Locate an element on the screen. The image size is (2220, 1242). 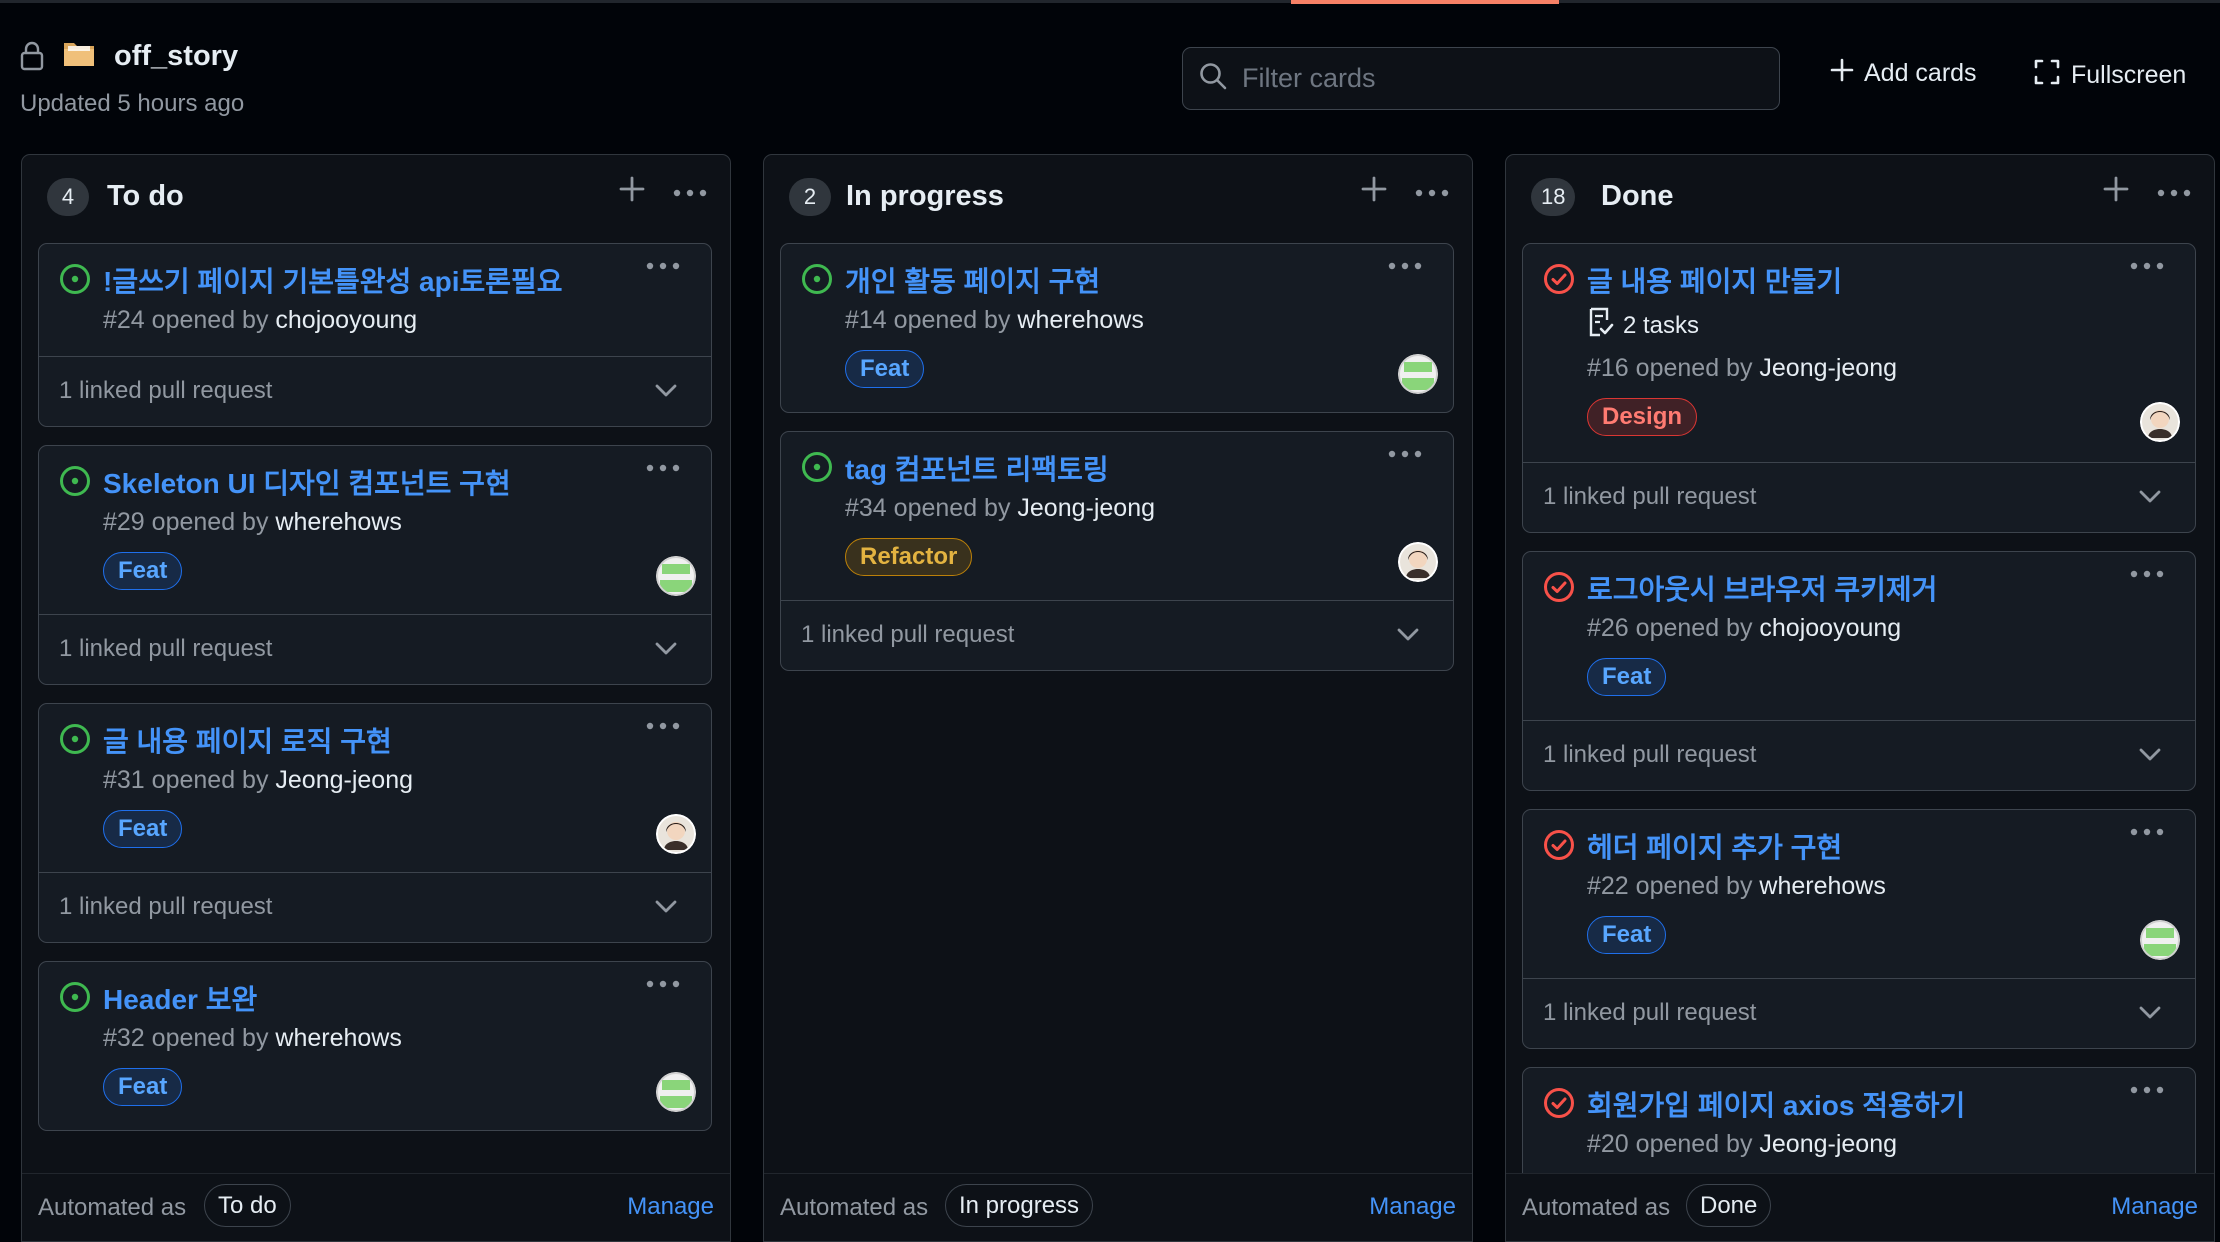
linked-pull-request-text: 1 linked pull request is located at coordinates (166, 390).